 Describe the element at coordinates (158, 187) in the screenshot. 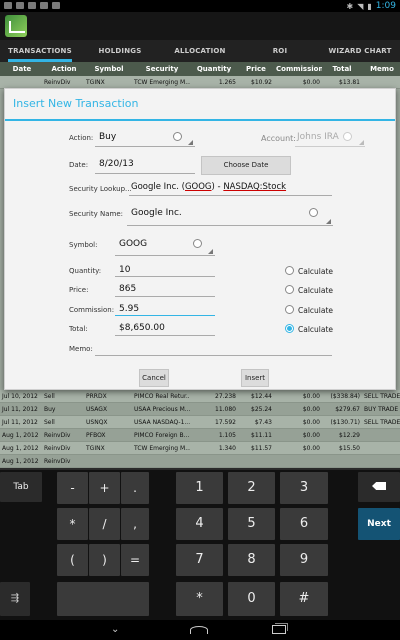

I see `security-lookup-text: Google Inc. (` at that location.